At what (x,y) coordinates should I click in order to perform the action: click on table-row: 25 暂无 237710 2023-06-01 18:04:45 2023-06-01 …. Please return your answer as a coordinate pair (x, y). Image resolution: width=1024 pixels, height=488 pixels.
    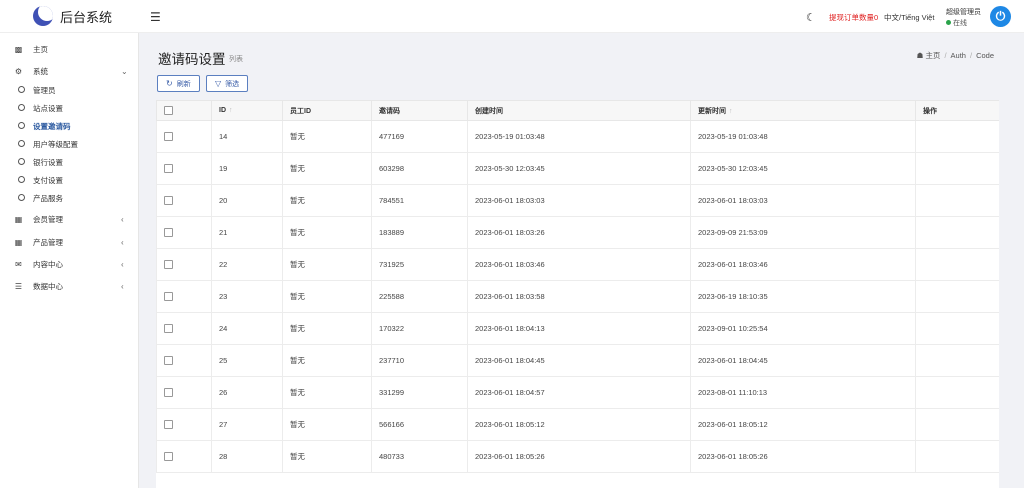
    Looking at the image, I should click on (577, 360).